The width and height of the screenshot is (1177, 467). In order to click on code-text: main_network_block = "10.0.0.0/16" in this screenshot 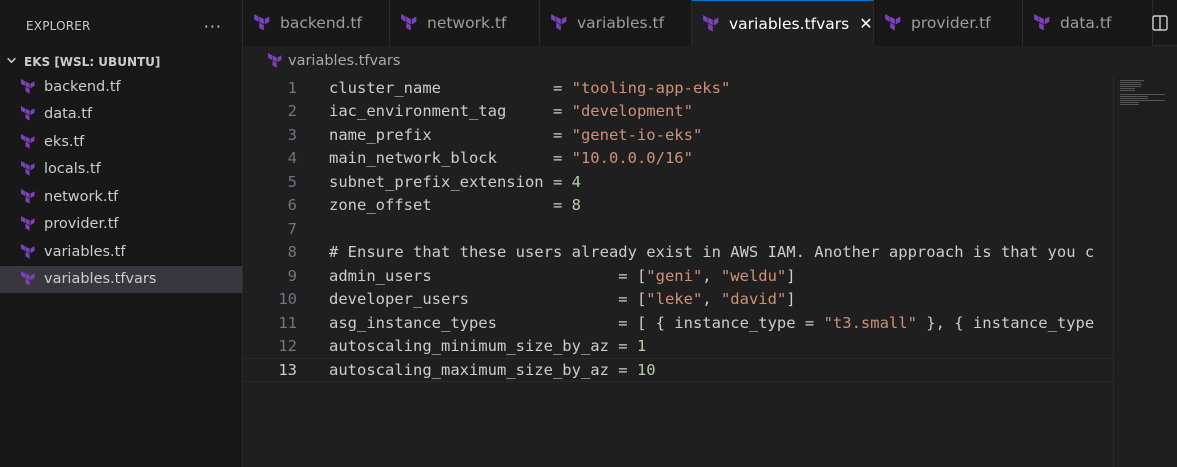, I will do `click(511, 158)`.